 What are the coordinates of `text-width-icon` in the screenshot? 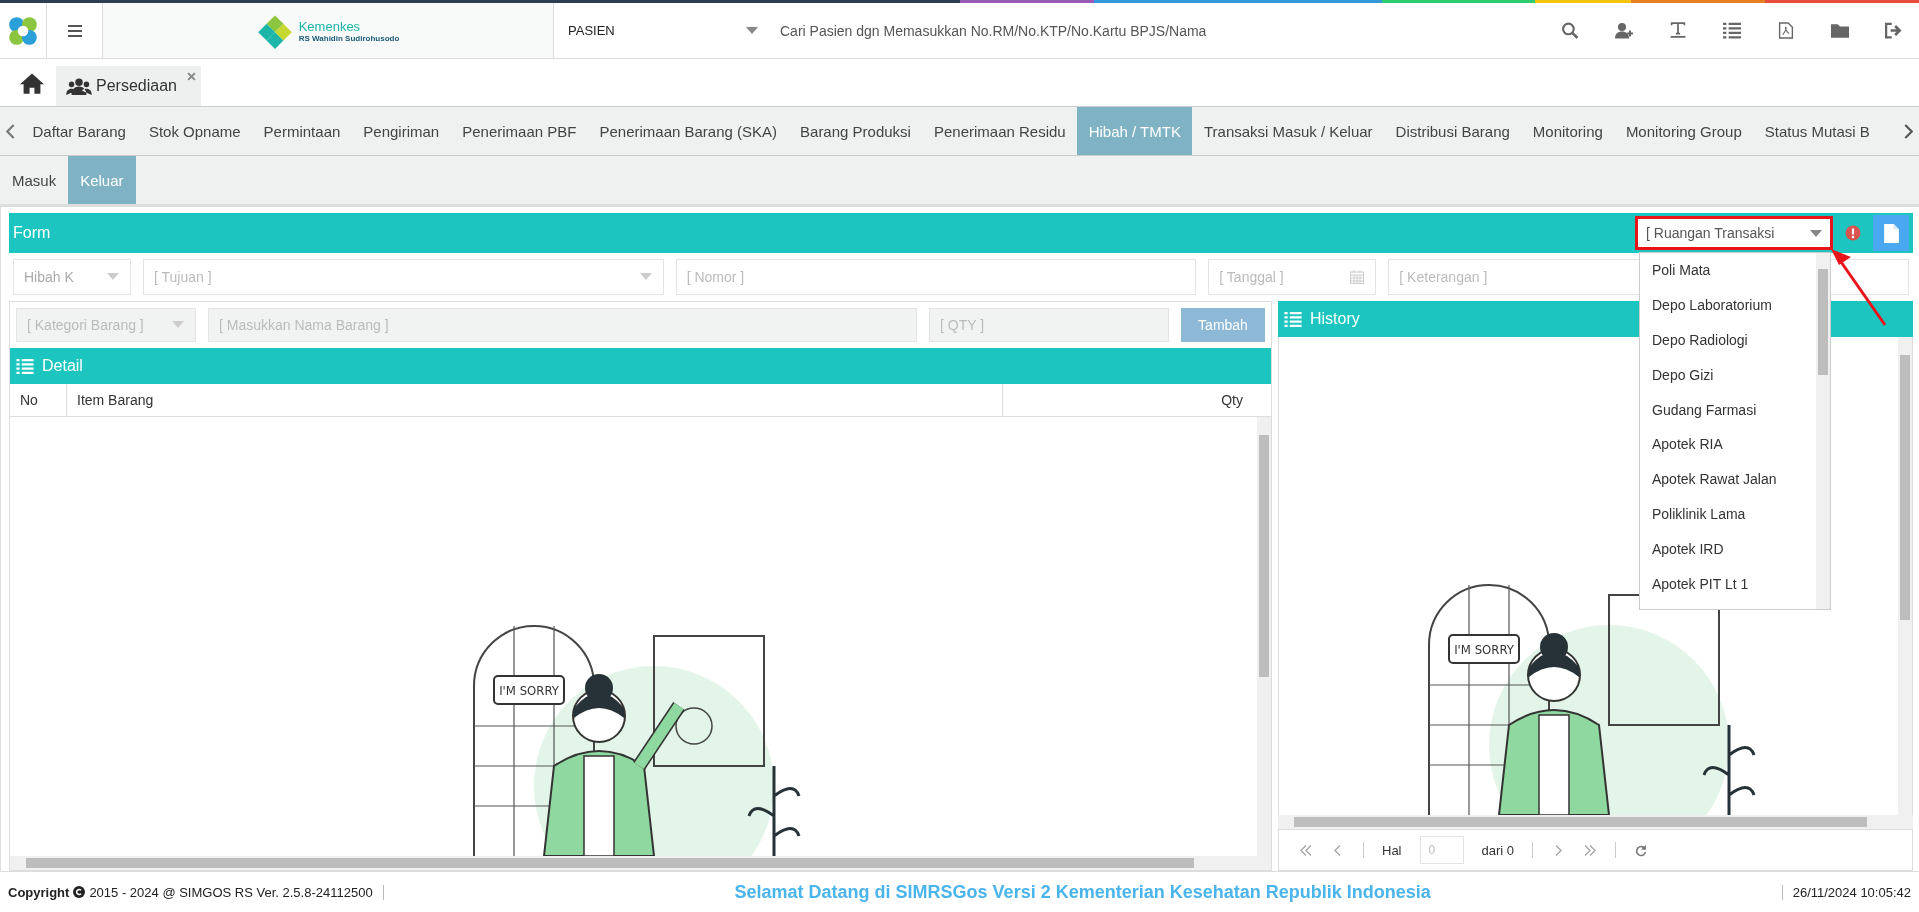 It's located at (1678, 30).